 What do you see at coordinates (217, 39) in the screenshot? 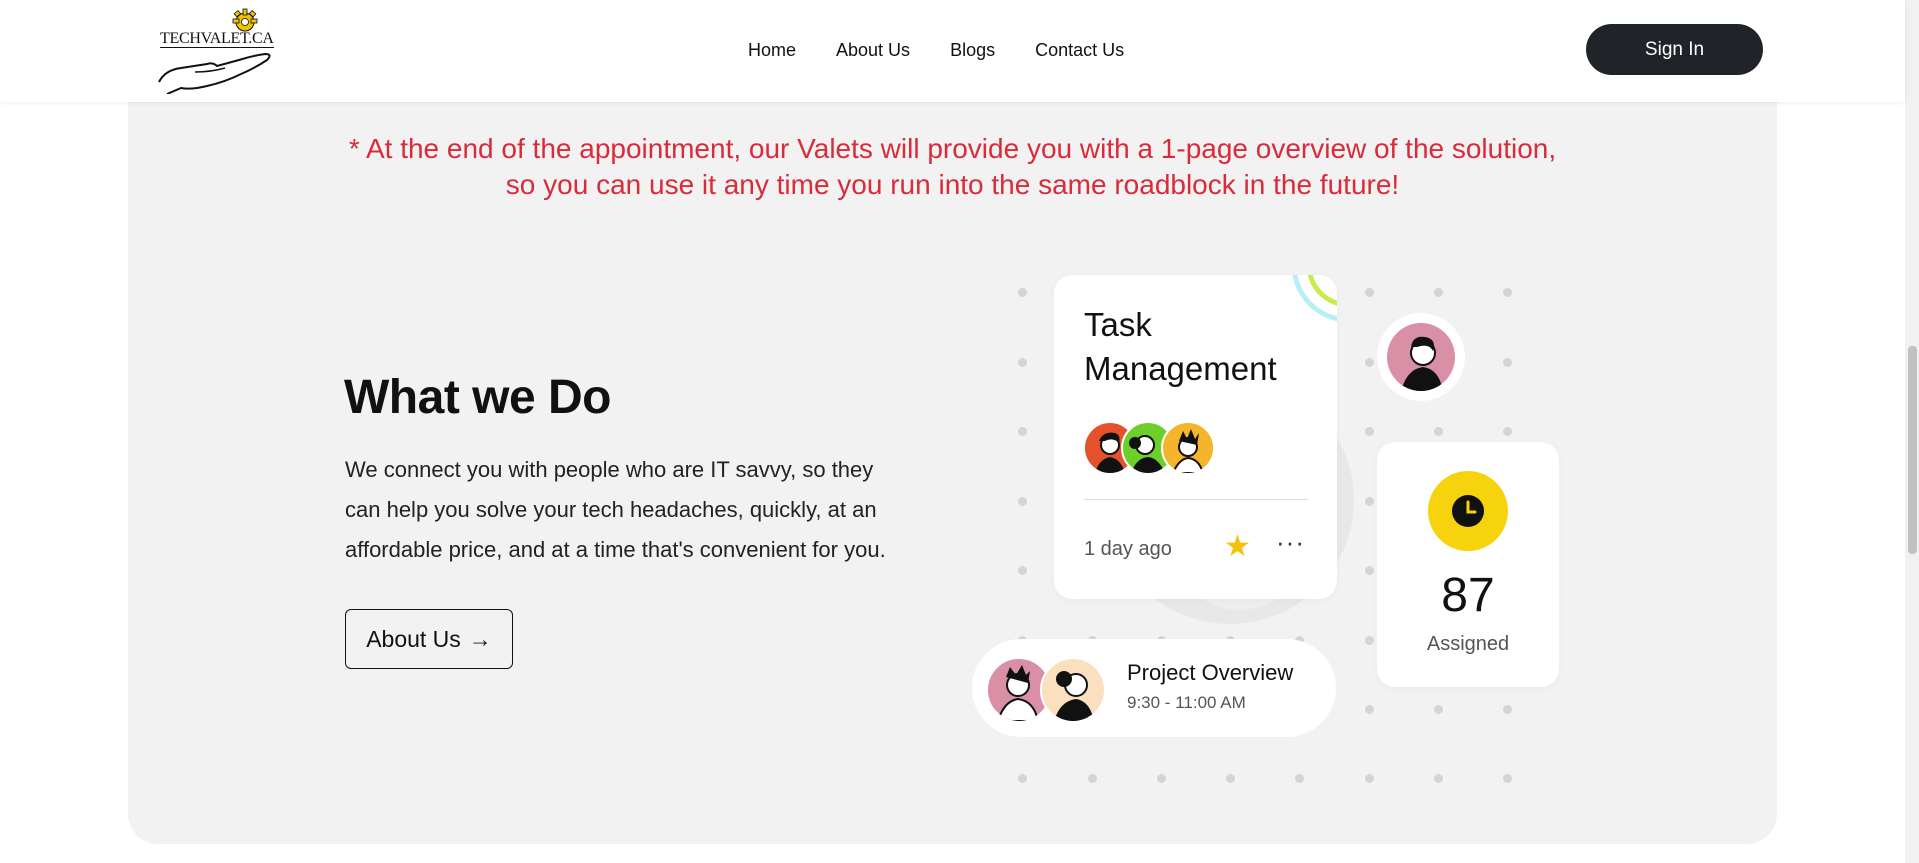
I see `logo-text: TECHVALET.CA` at bounding box center [217, 39].